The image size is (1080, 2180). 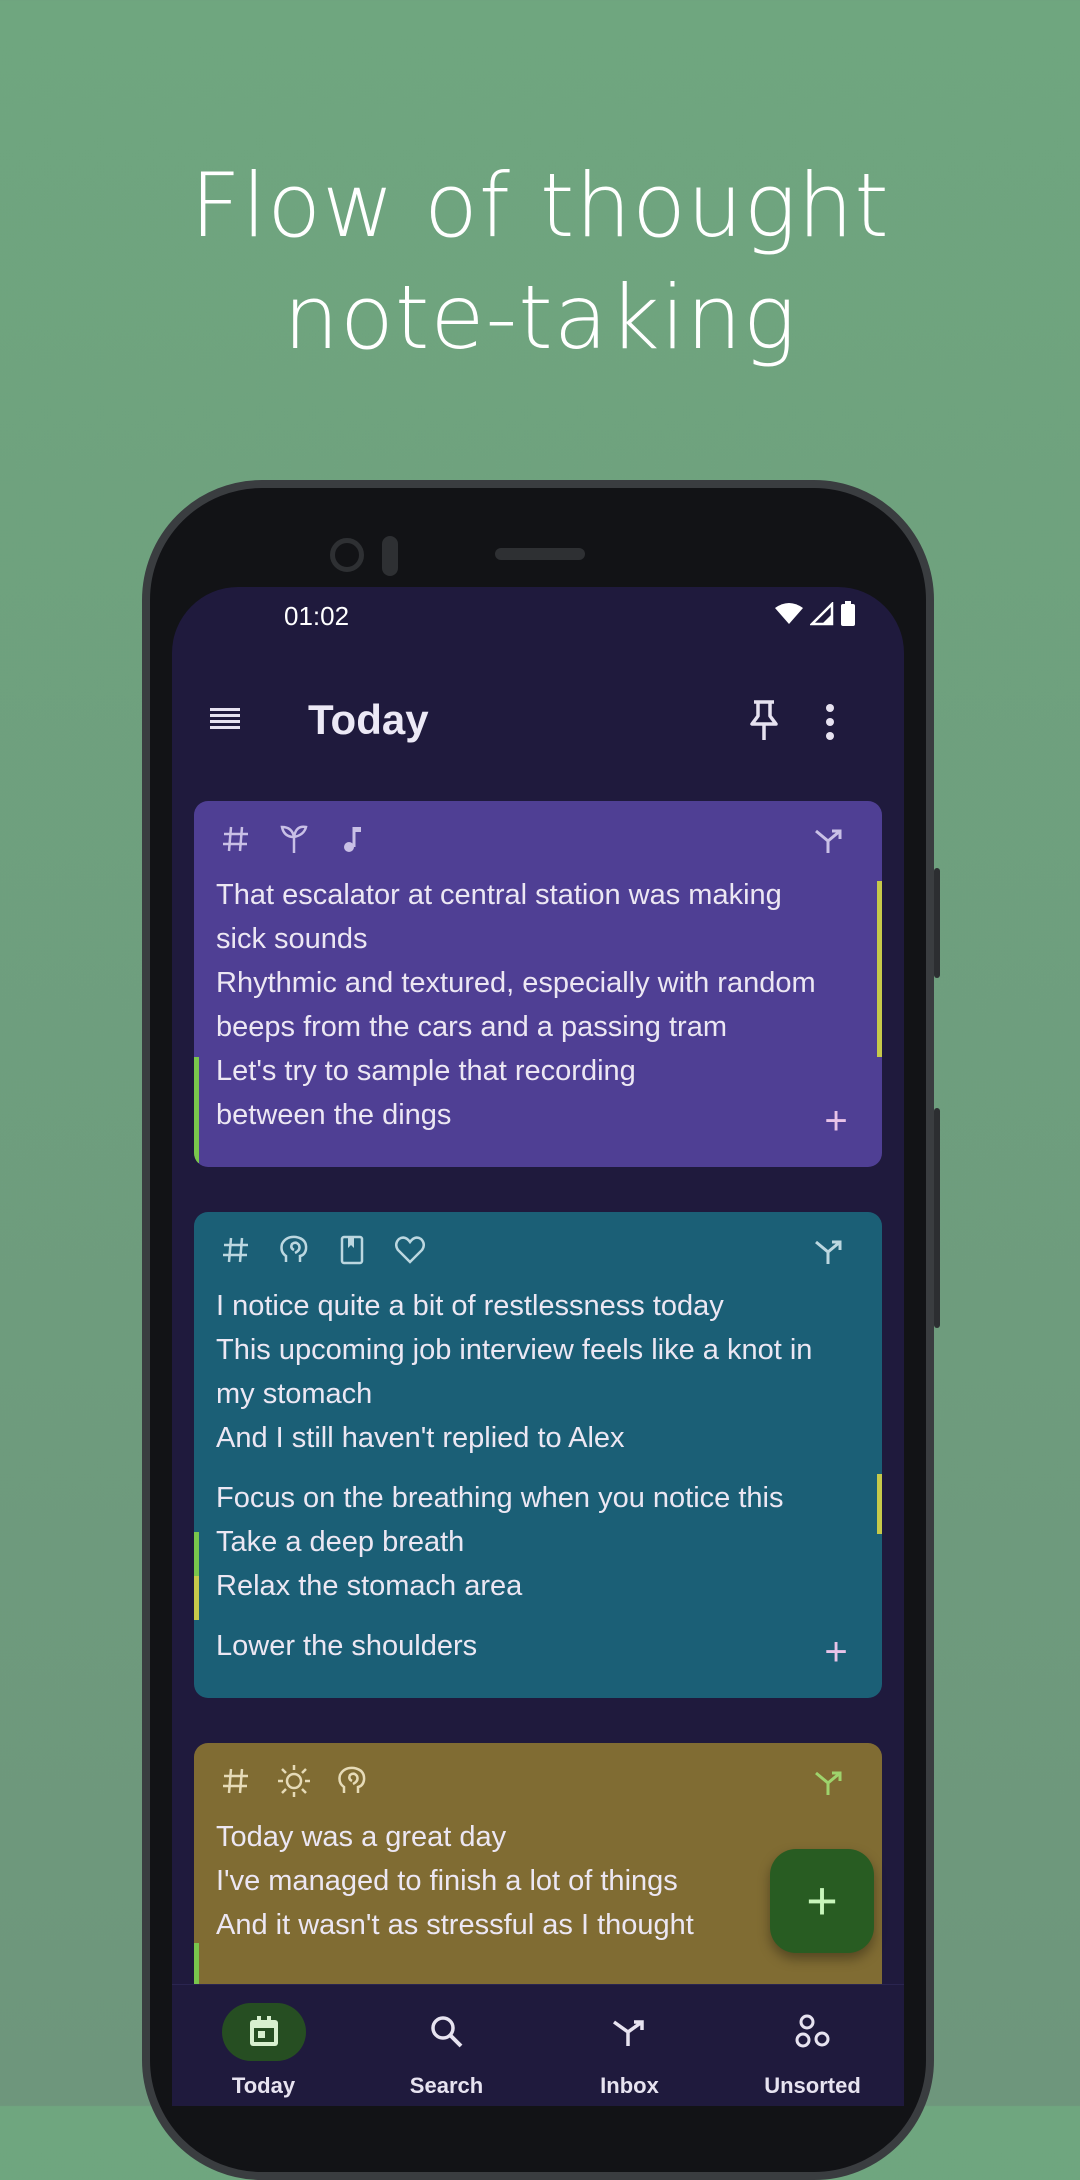 I want to click on note-line: And I still haven't replied to Alex, so click(x=420, y=1438).